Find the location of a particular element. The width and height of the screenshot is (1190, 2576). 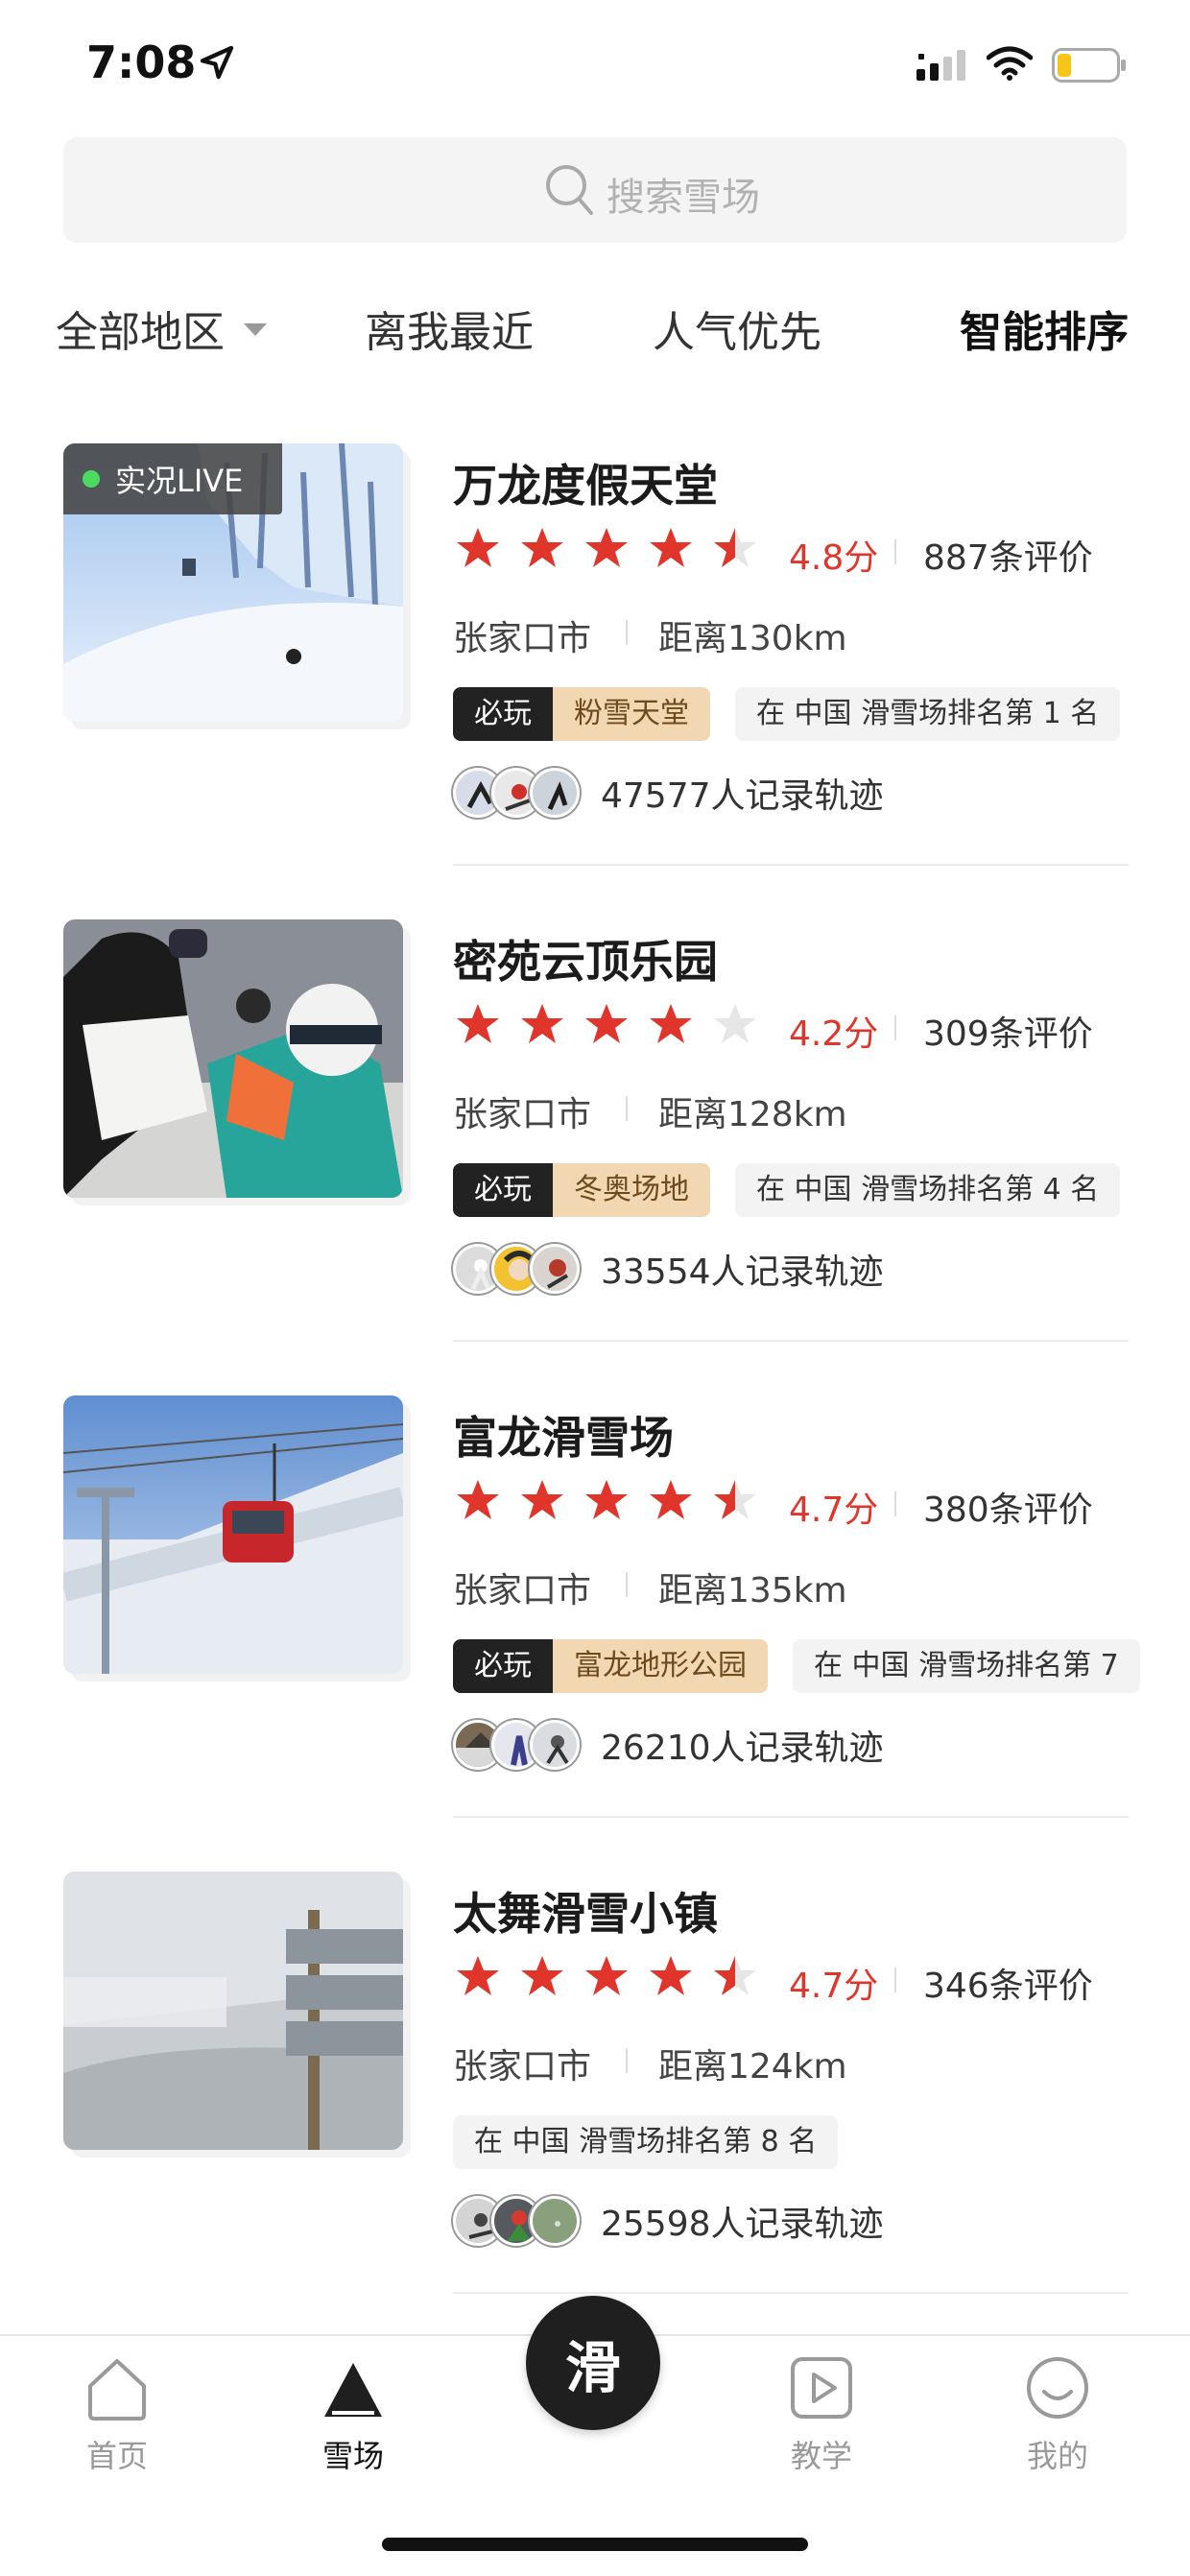

rating-score: 4.7分 is located at coordinates (834, 1510).